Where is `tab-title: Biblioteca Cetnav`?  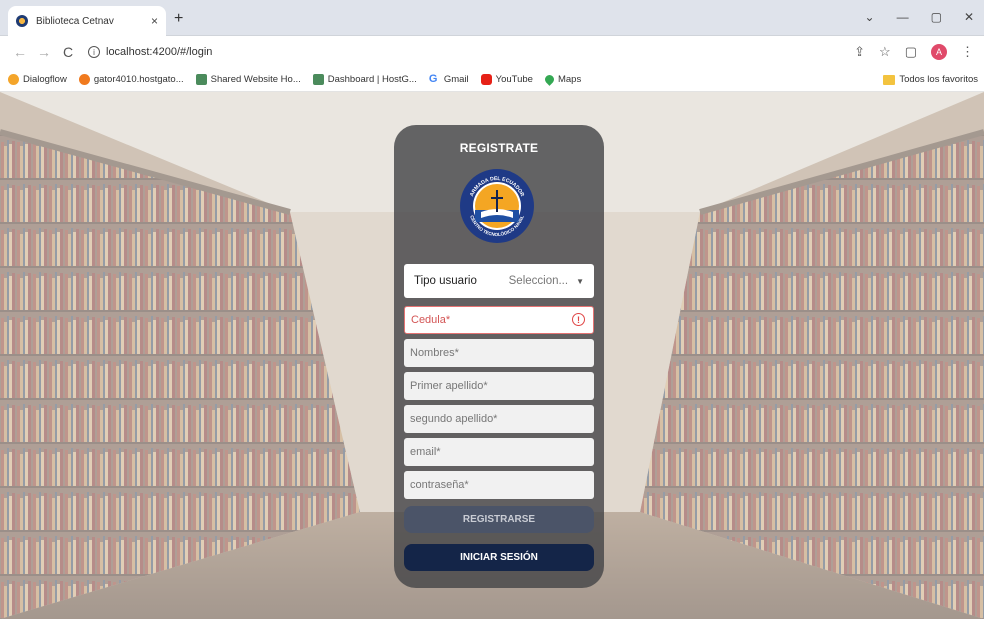 tab-title: Biblioteca Cetnav is located at coordinates (75, 21).